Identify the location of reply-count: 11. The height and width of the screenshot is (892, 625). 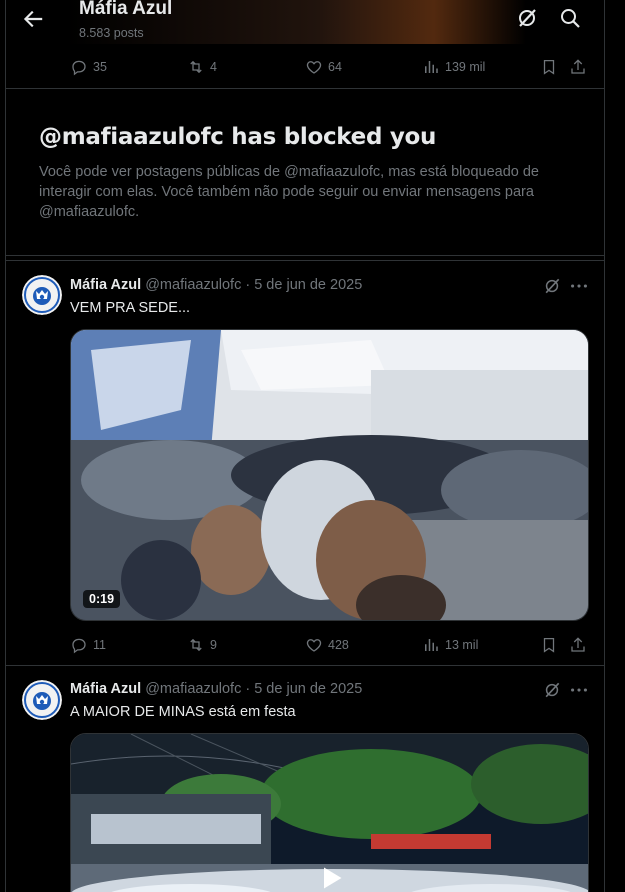
(99, 645).